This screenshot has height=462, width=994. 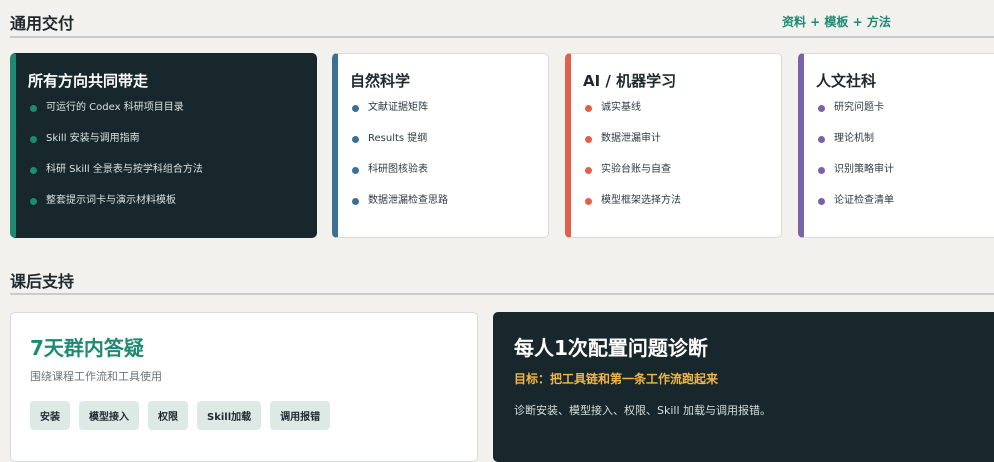 What do you see at coordinates (300, 415) in the screenshot?
I see `topic-chip: 调用报错` at bounding box center [300, 415].